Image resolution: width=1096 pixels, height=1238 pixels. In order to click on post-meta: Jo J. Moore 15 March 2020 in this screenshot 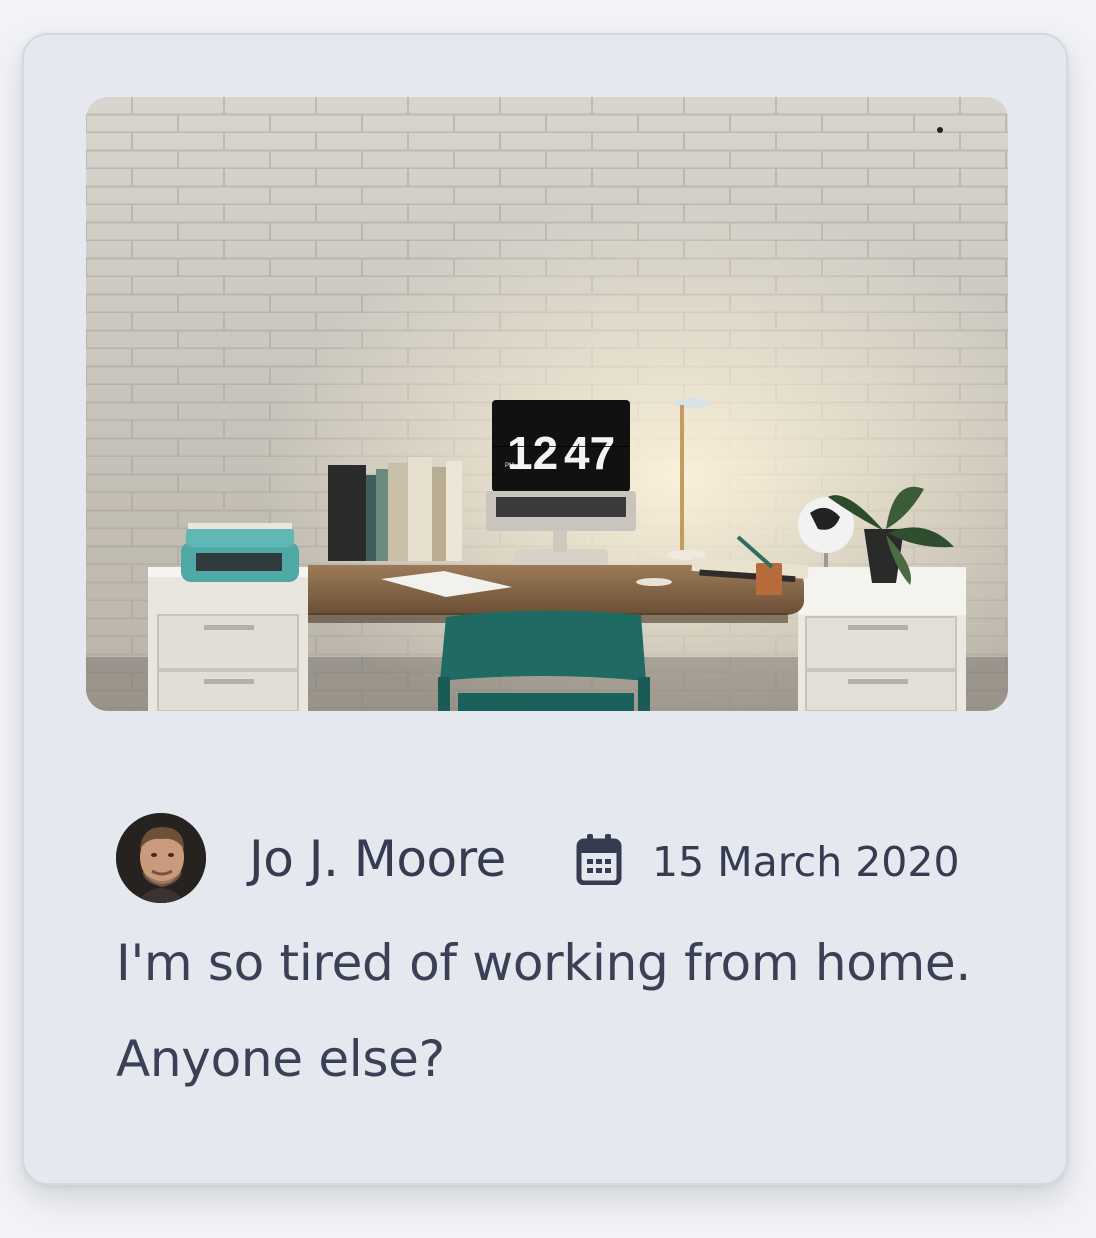, I will do `click(566, 857)`.